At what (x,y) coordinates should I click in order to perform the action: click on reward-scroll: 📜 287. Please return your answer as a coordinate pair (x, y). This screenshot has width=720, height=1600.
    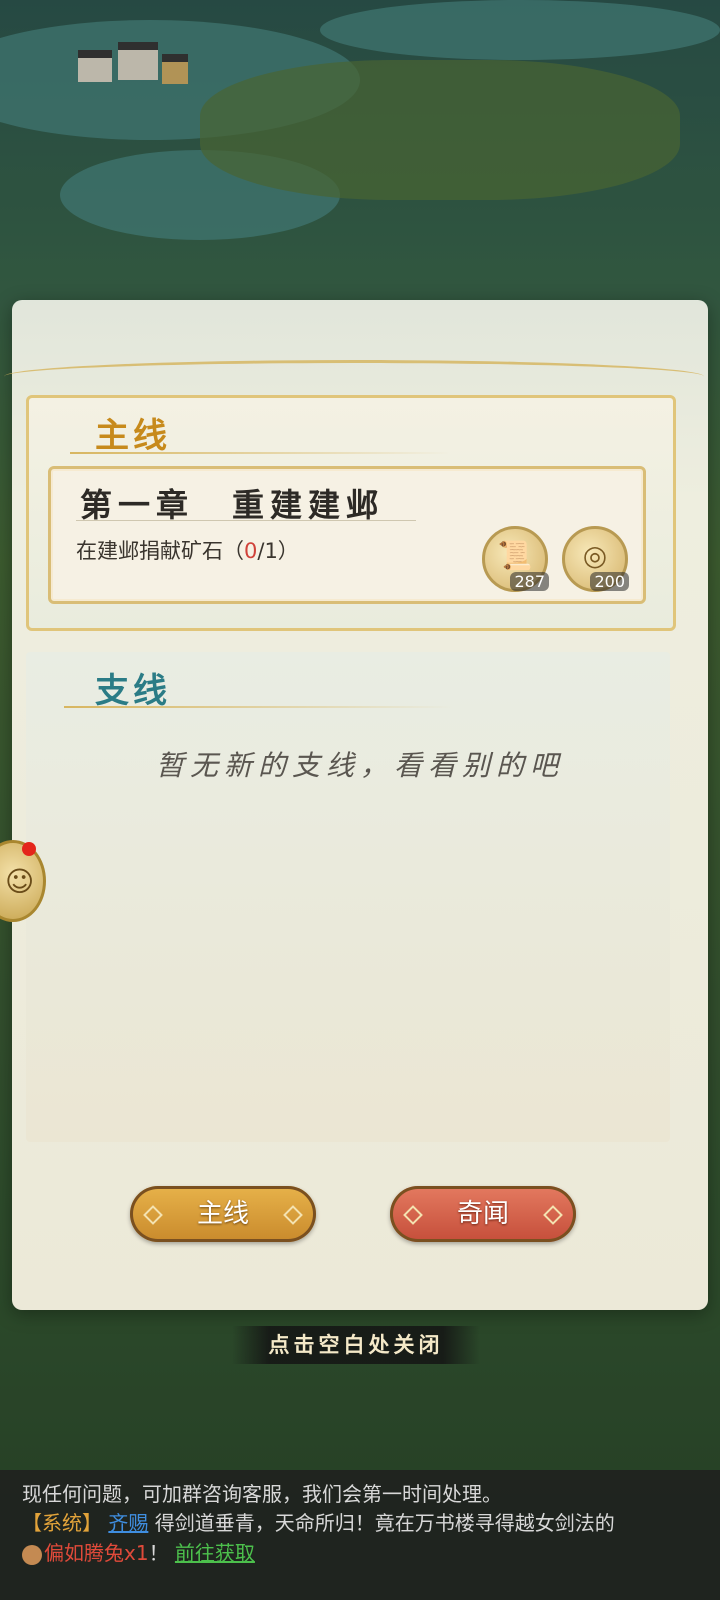
    Looking at the image, I should click on (515, 559).